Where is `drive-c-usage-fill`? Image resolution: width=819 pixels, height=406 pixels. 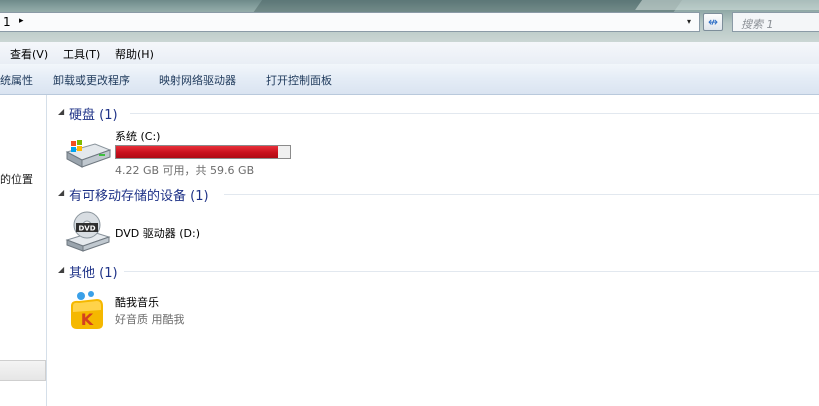 drive-c-usage-fill is located at coordinates (197, 152).